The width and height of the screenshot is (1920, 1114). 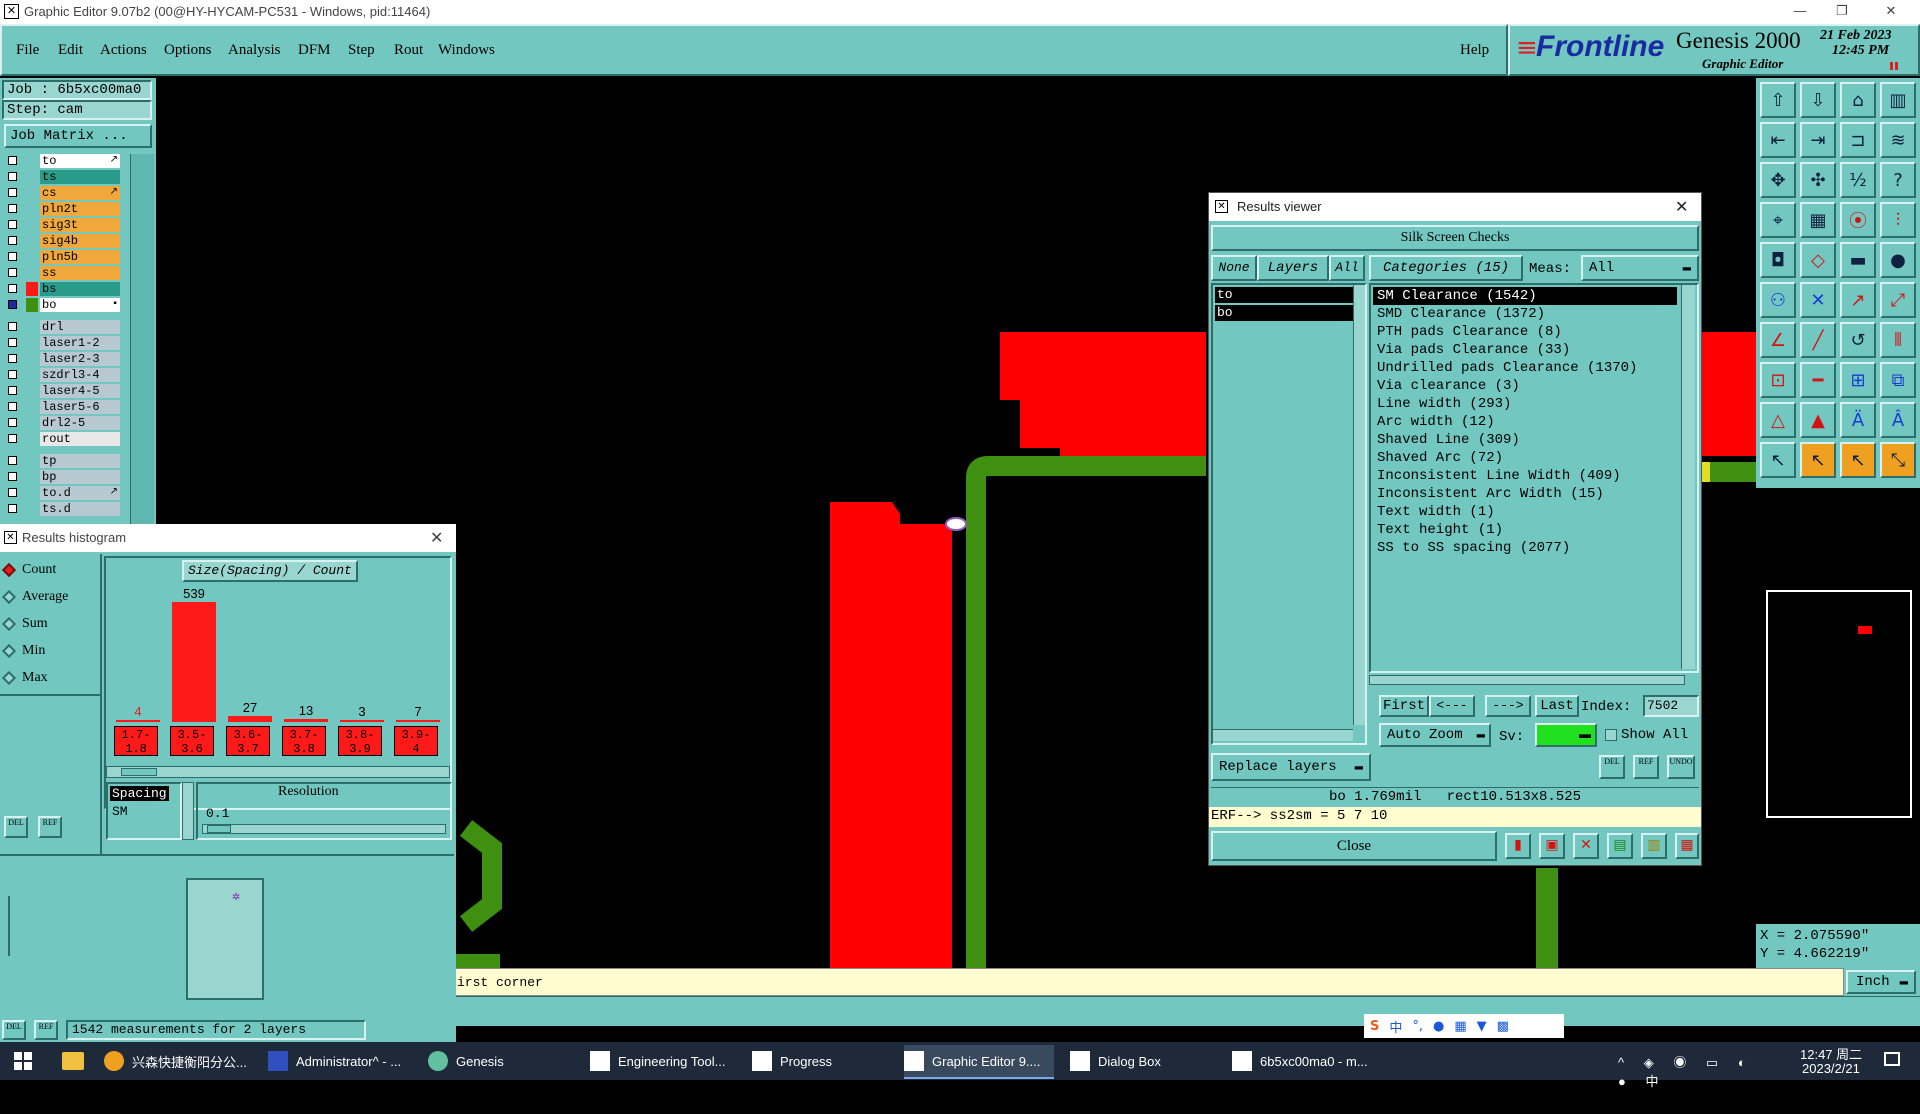 I want to click on mode-max: Max, so click(x=24, y=678).